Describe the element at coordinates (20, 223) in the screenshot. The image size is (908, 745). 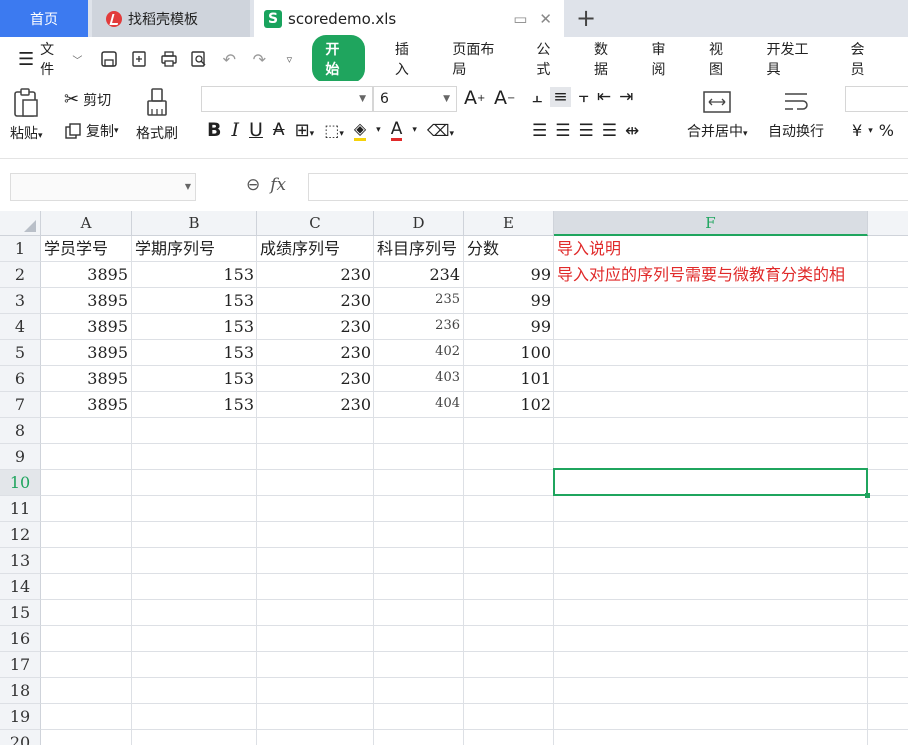
I see `select-all-corner` at that location.